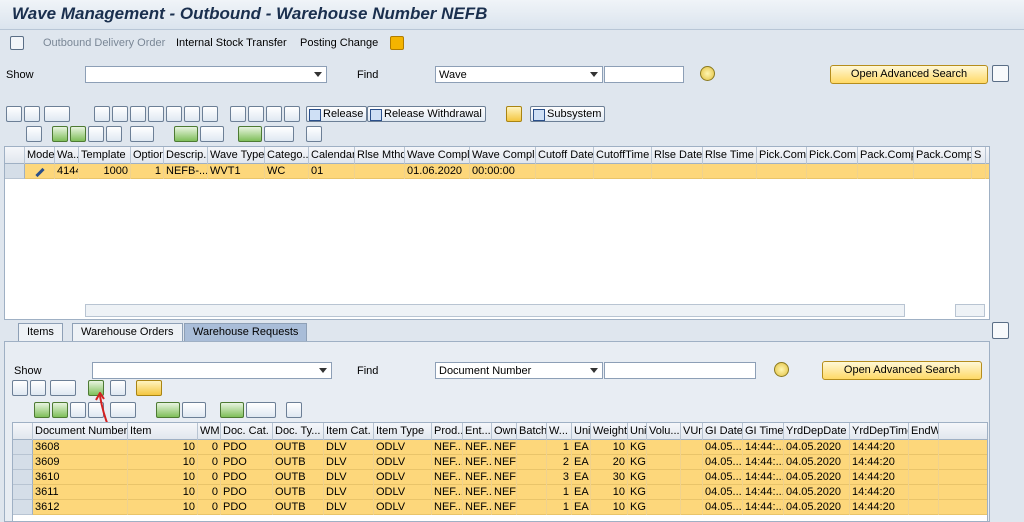 This screenshot has width=1024, height=522. Describe the element at coordinates (879, 431) in the screenshot. I see `column-header: YrdDepTime` at that location.